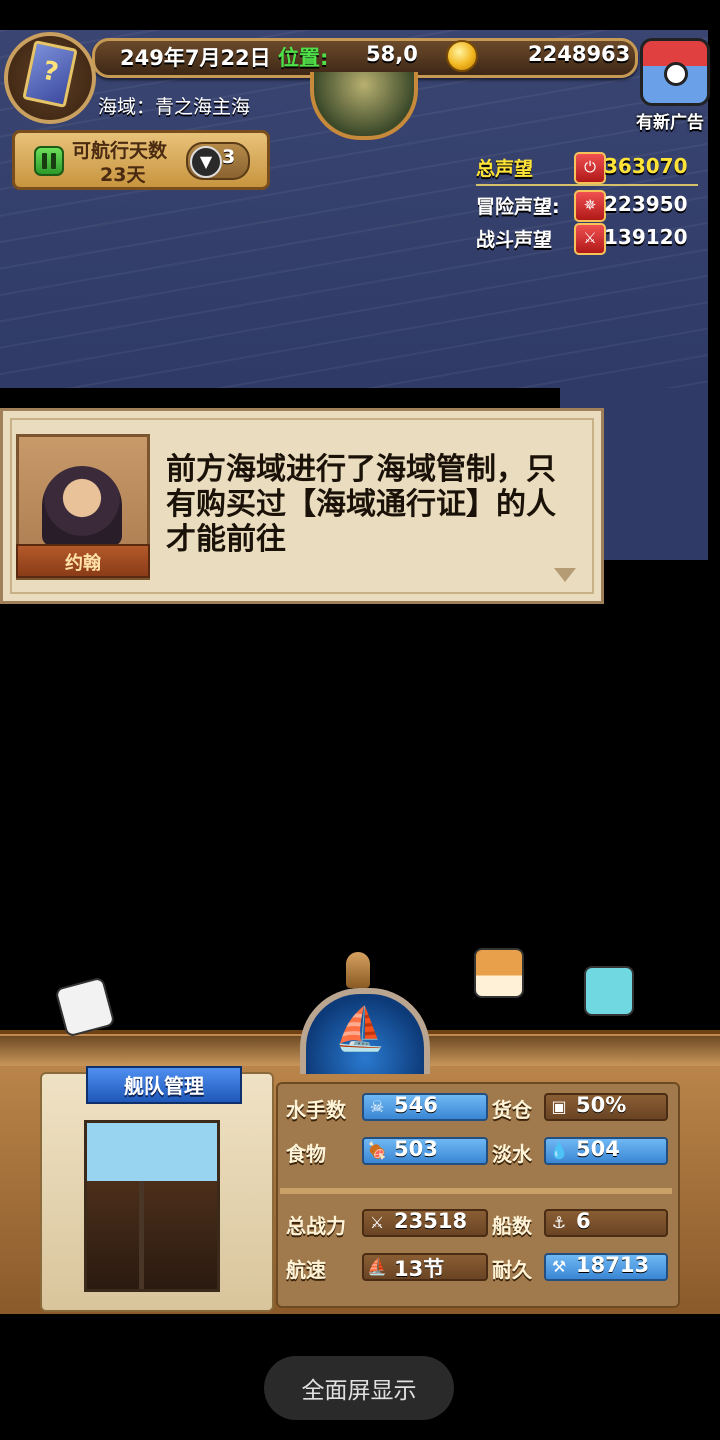 This screenshot has height=1440, width=720. Describe the element at coordinates (670, 123) in the screenshot. I see `ad-label: 有新广告` at that location.